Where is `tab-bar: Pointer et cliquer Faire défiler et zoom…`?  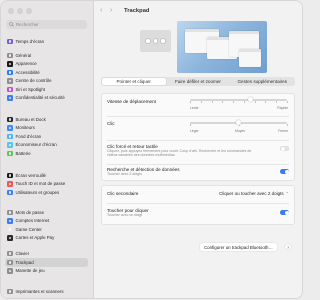 tab-bar: Pointer et cliquer Faire défiler et zoom… is located at coordinates (198, 81).